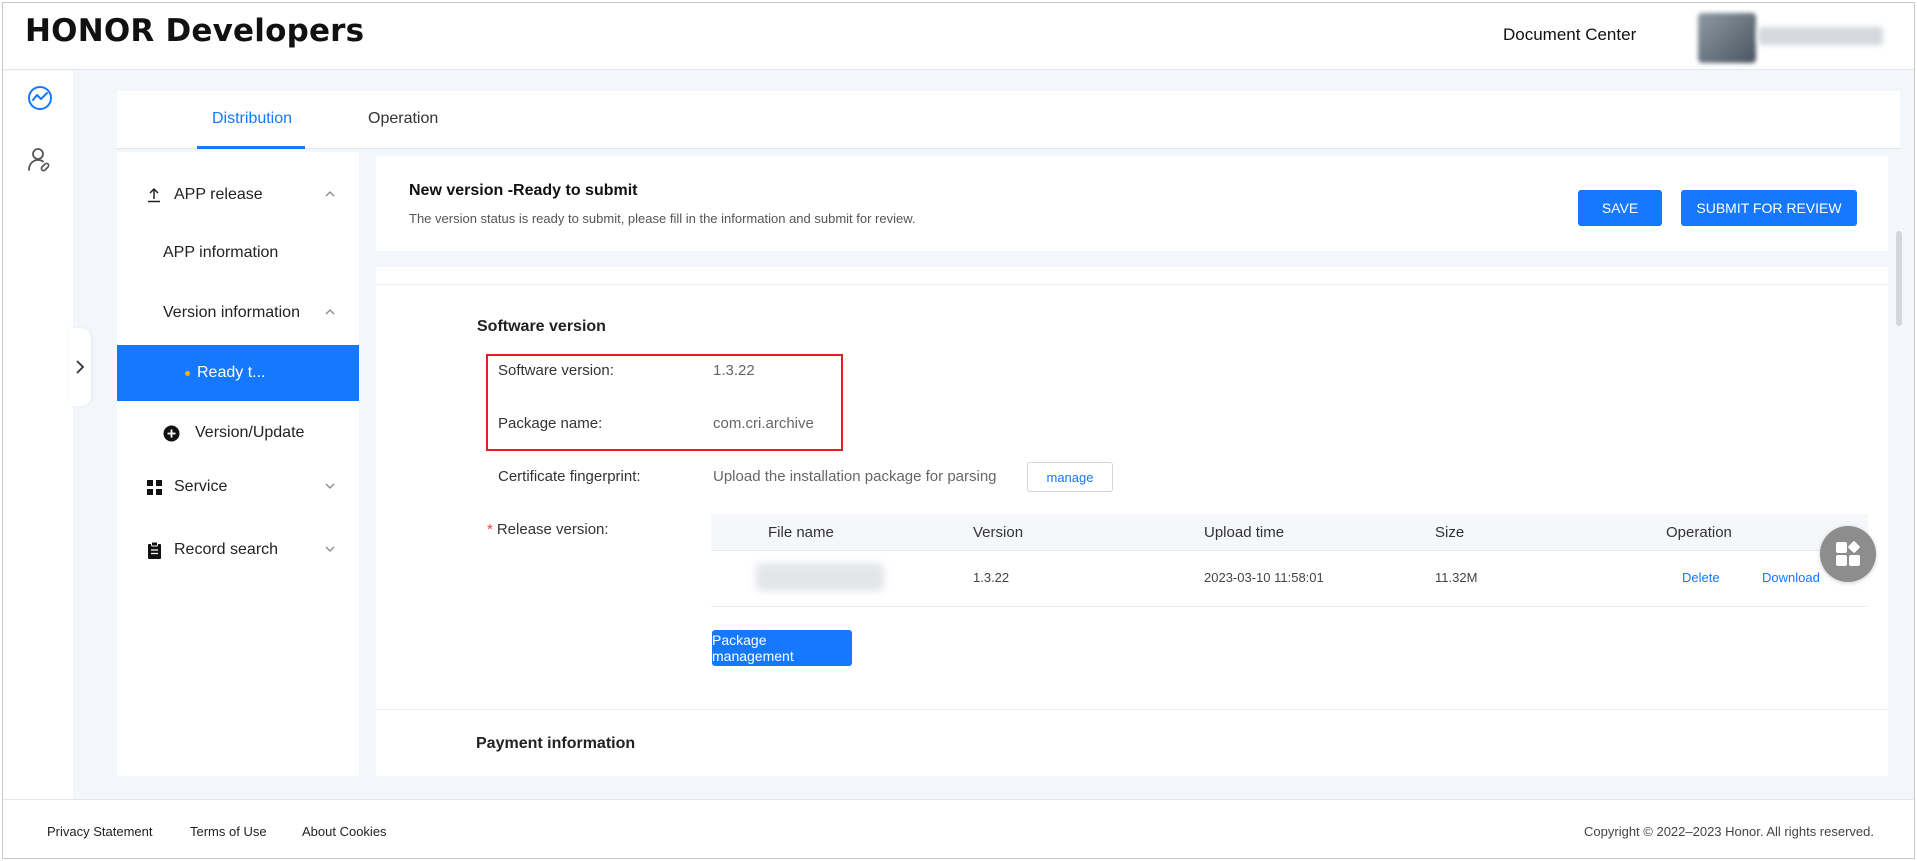 The image size is (1917, 861). Describe the element at coordinates (38, 435) in the screenshot. I see `left-rail` at that location.